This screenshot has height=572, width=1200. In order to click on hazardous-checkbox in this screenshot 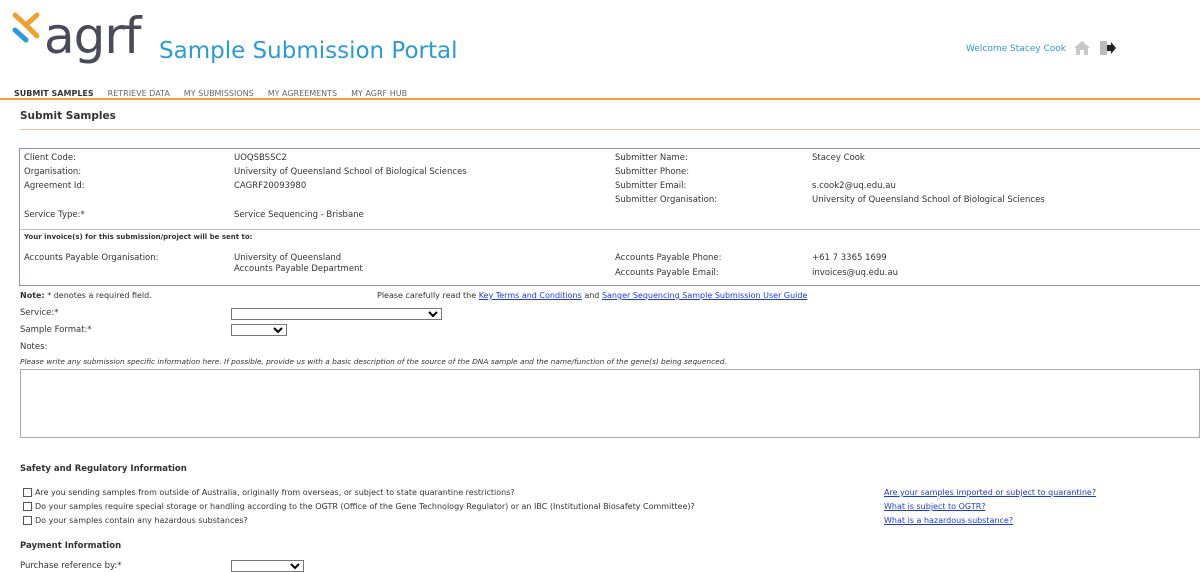, I will do `click(27, 520)`.